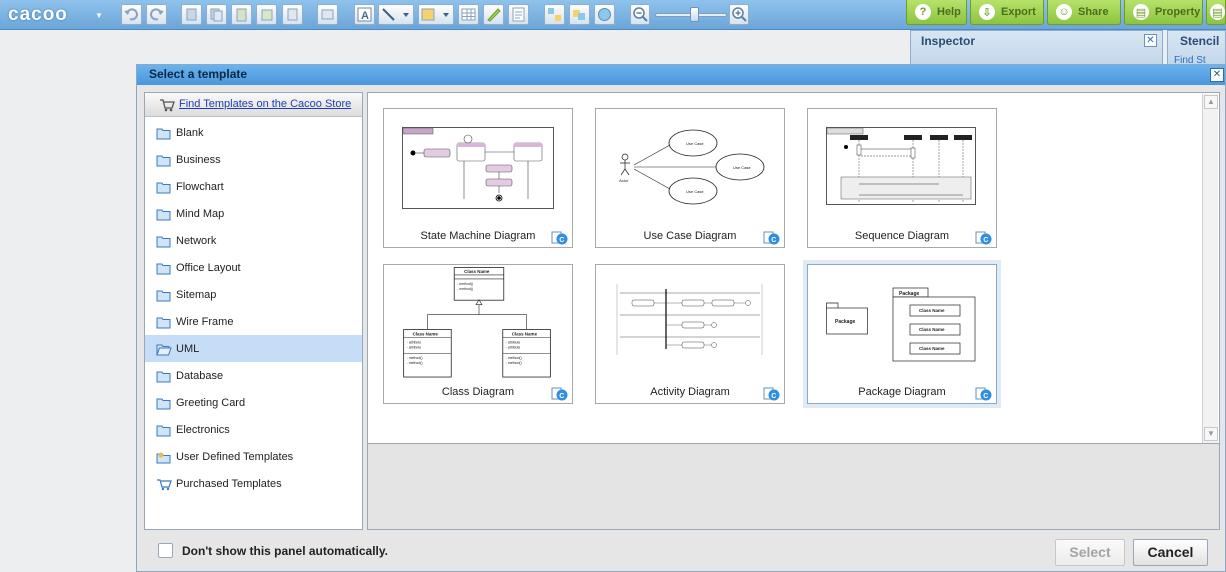  What do you see at coordinates (198, 74) in the screenshot?
I see `dialog-title: Select a template` at bounding box center [198, 74].